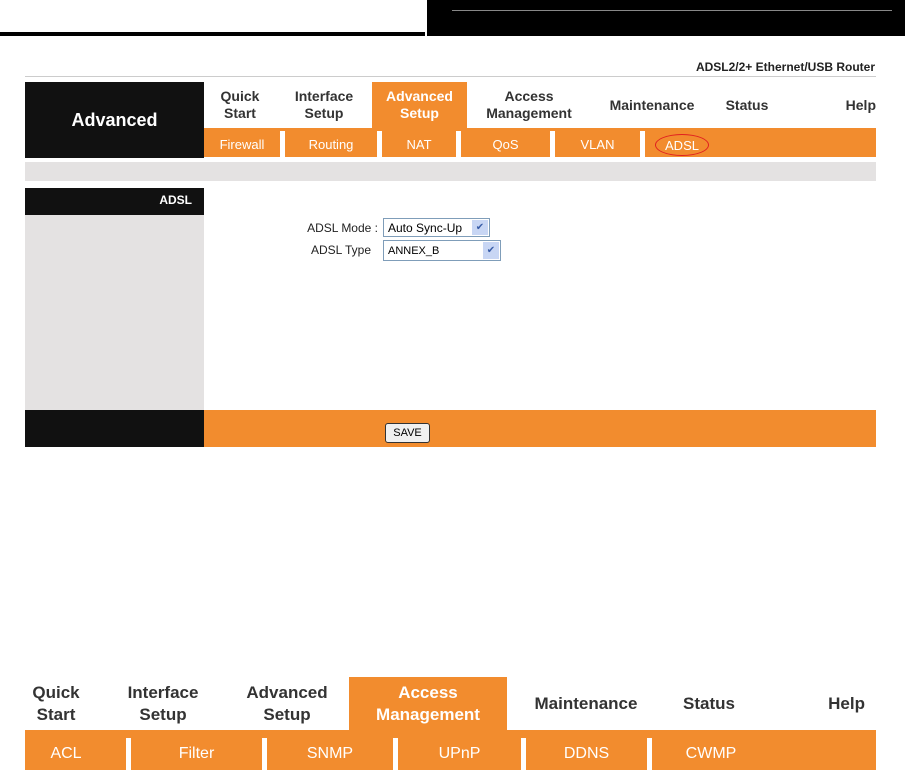 This screenshot has height=770, width=905. What do you see at coordinates (419, 144) in the screenshot?
I see `subnav-nat: NAT` at bounding box center [419, 144].